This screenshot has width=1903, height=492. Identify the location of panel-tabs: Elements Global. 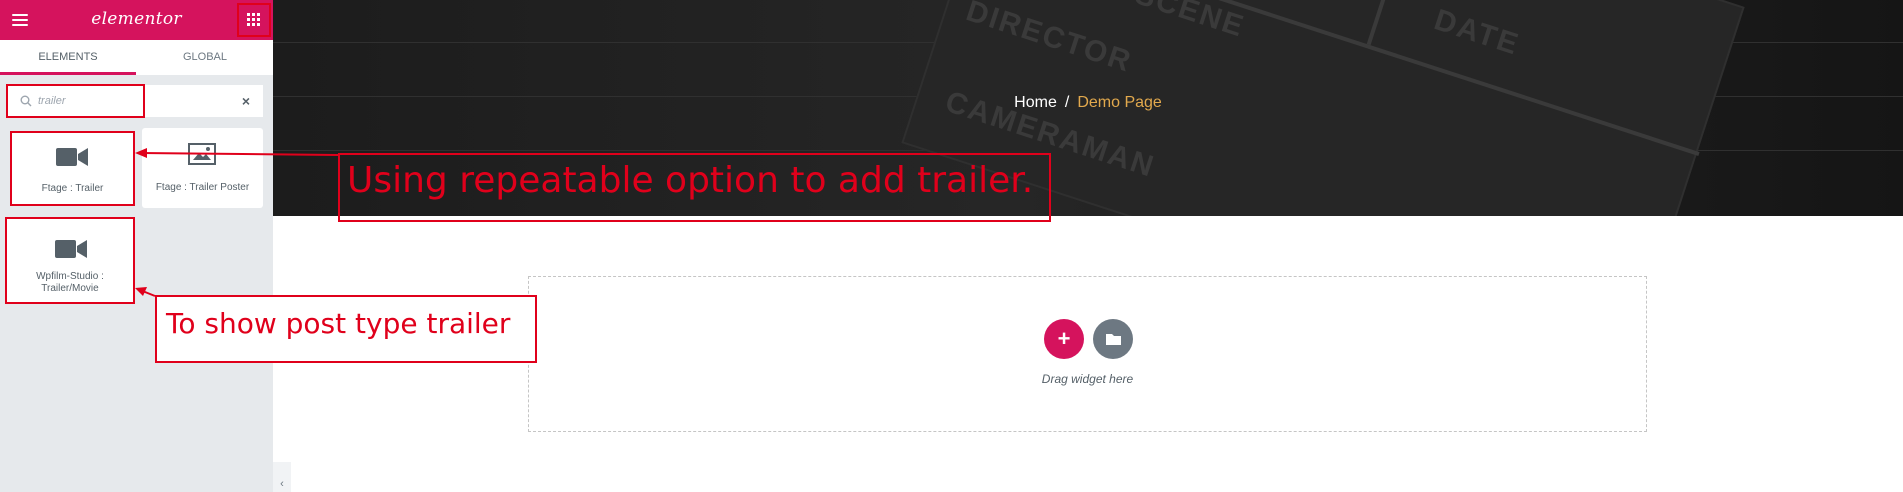
(136, 57).